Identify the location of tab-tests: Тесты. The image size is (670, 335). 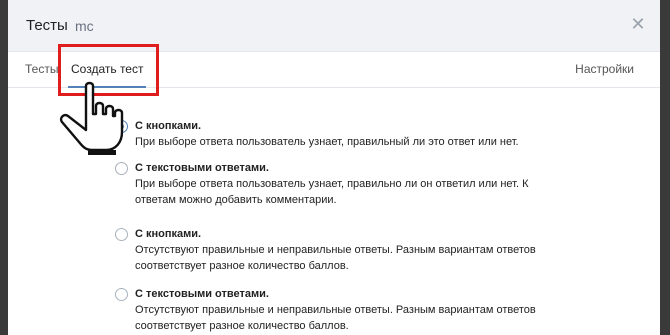
(41, 69).